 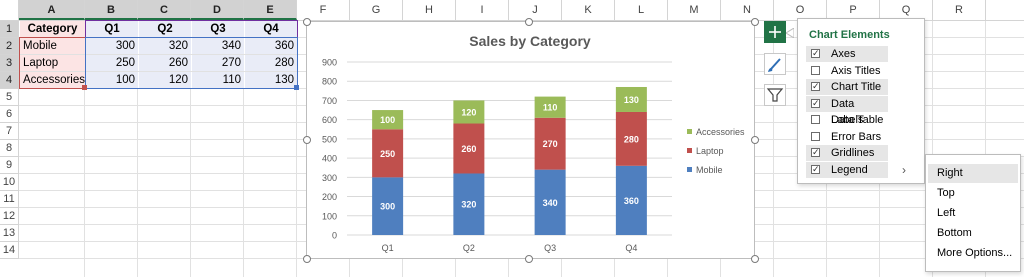 I want to click on data-label: 300, so click(x=387, y=207).